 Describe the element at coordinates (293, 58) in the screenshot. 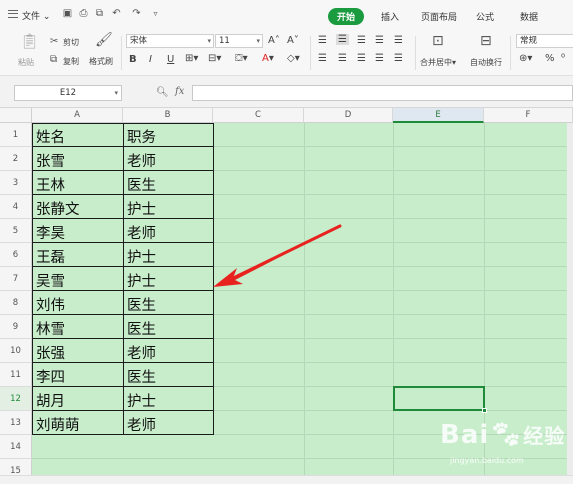

I see `clear-format-icon: ◇▾` at that location.